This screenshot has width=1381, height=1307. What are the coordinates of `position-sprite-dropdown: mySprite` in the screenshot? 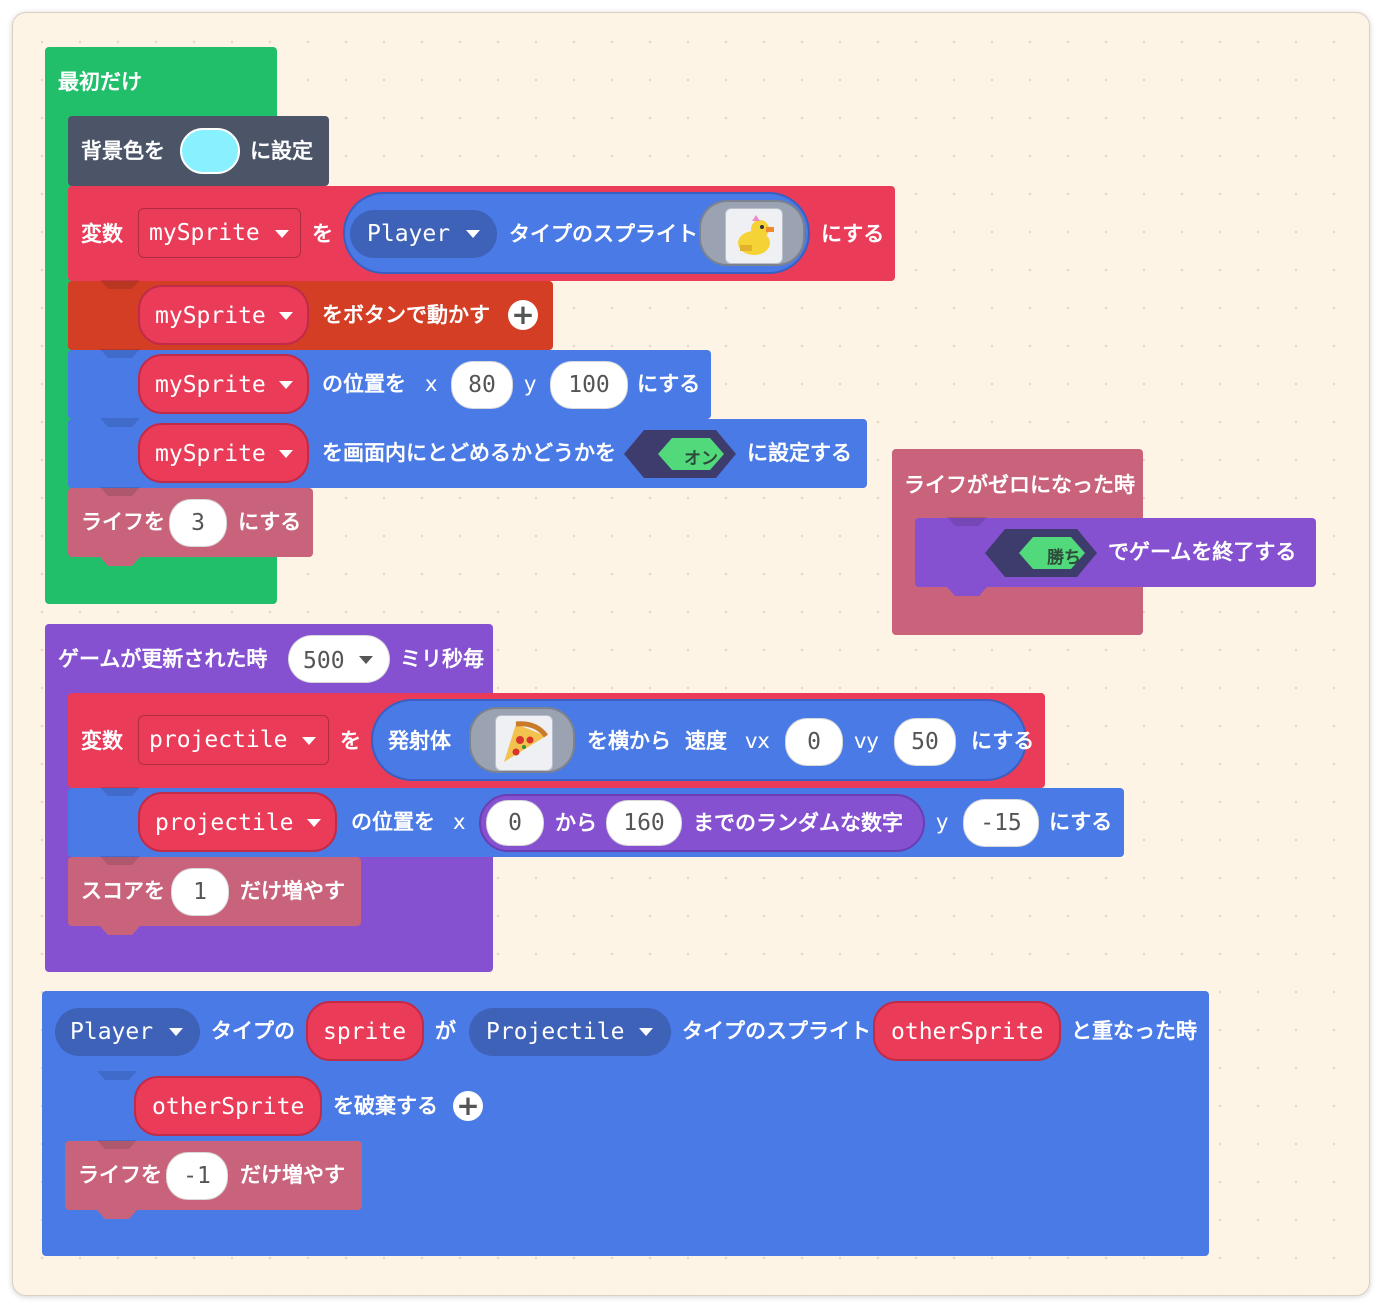 It's located at (223, 384).